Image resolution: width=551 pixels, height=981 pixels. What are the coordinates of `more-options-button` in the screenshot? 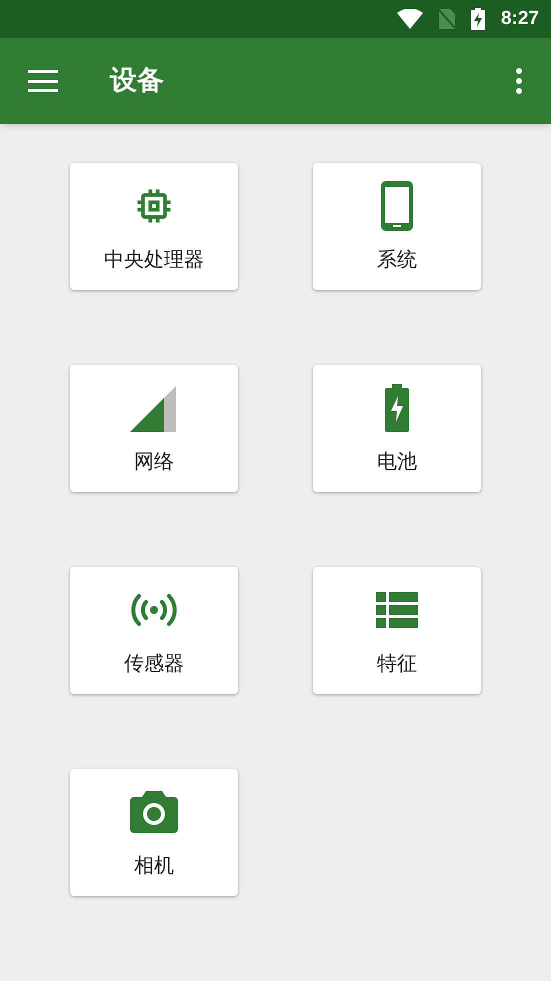 It's located at (519, 81).